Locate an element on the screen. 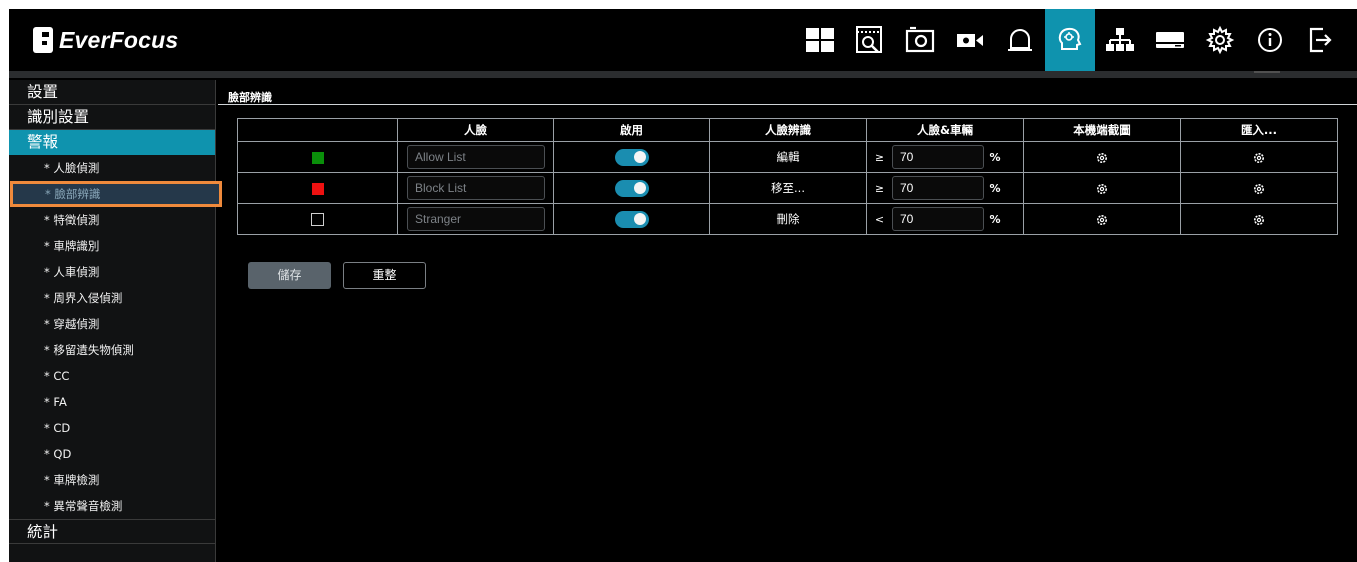  list-name-input: Allow List is located at coordinates (476, 157).